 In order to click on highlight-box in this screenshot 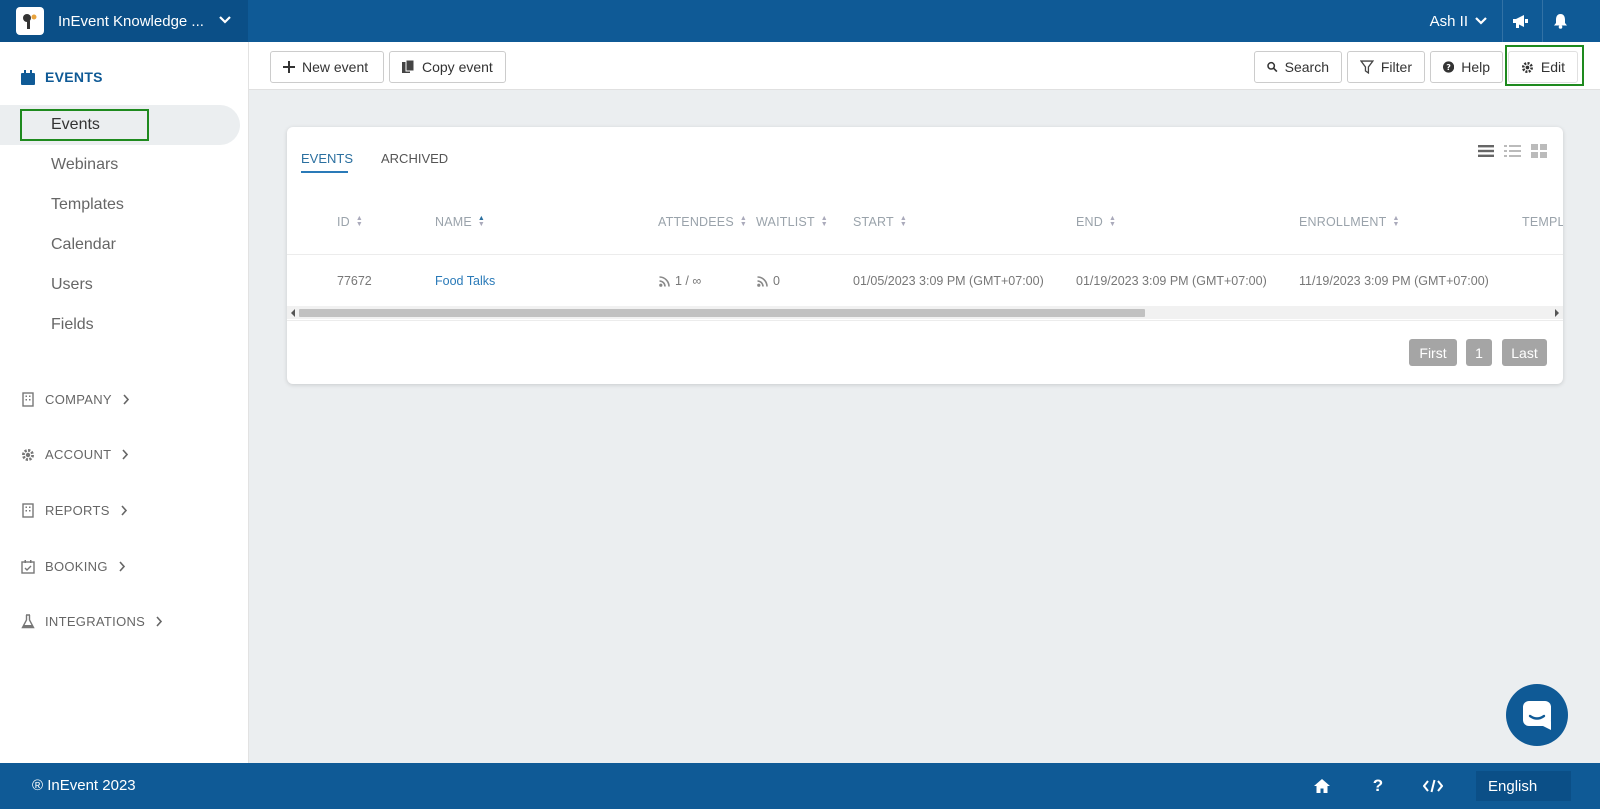, I will do `click(84, 125)`.